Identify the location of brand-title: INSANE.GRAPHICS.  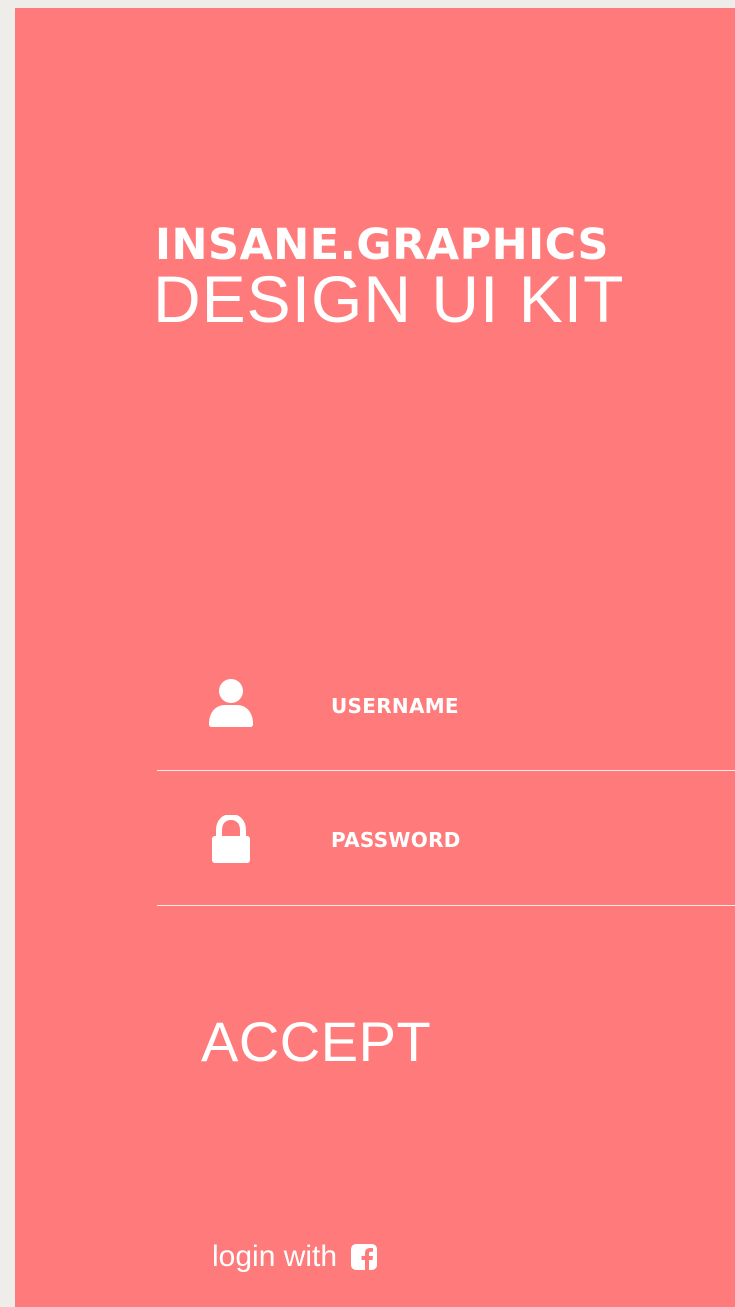
(382, 245).